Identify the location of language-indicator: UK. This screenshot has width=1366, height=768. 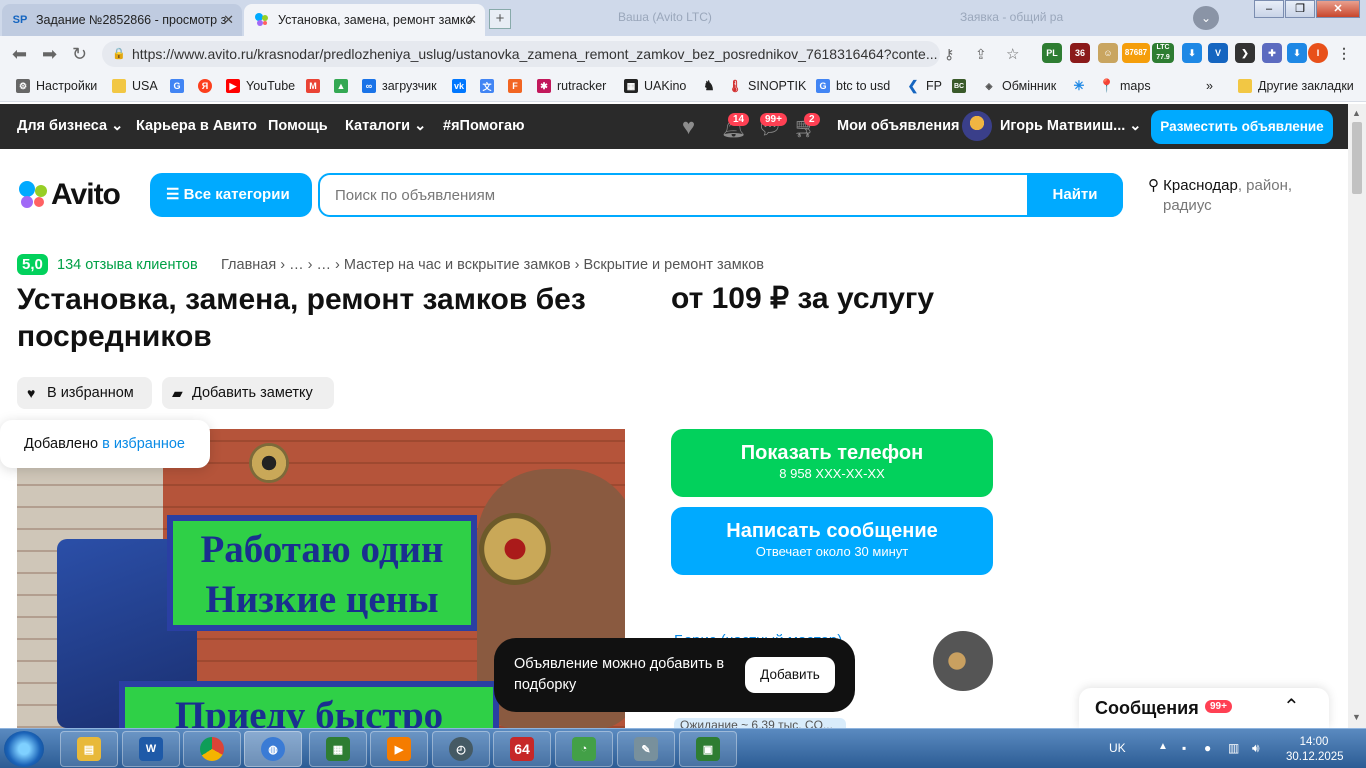
(1117, 748).